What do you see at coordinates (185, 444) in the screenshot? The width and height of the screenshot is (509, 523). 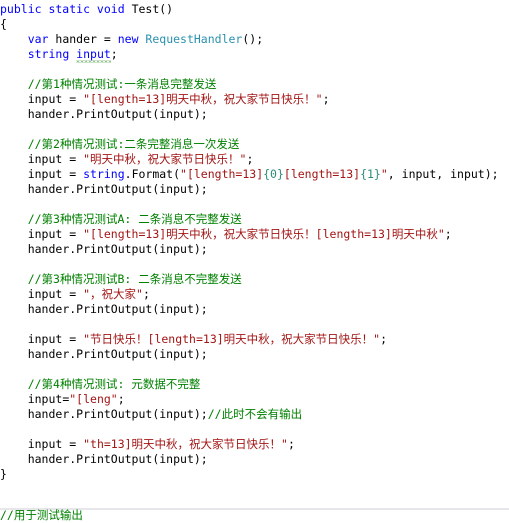 I see `code-token-str: "th=13]明天中秋，祝大家节日快乐！"` at bounding box center [185, 444].